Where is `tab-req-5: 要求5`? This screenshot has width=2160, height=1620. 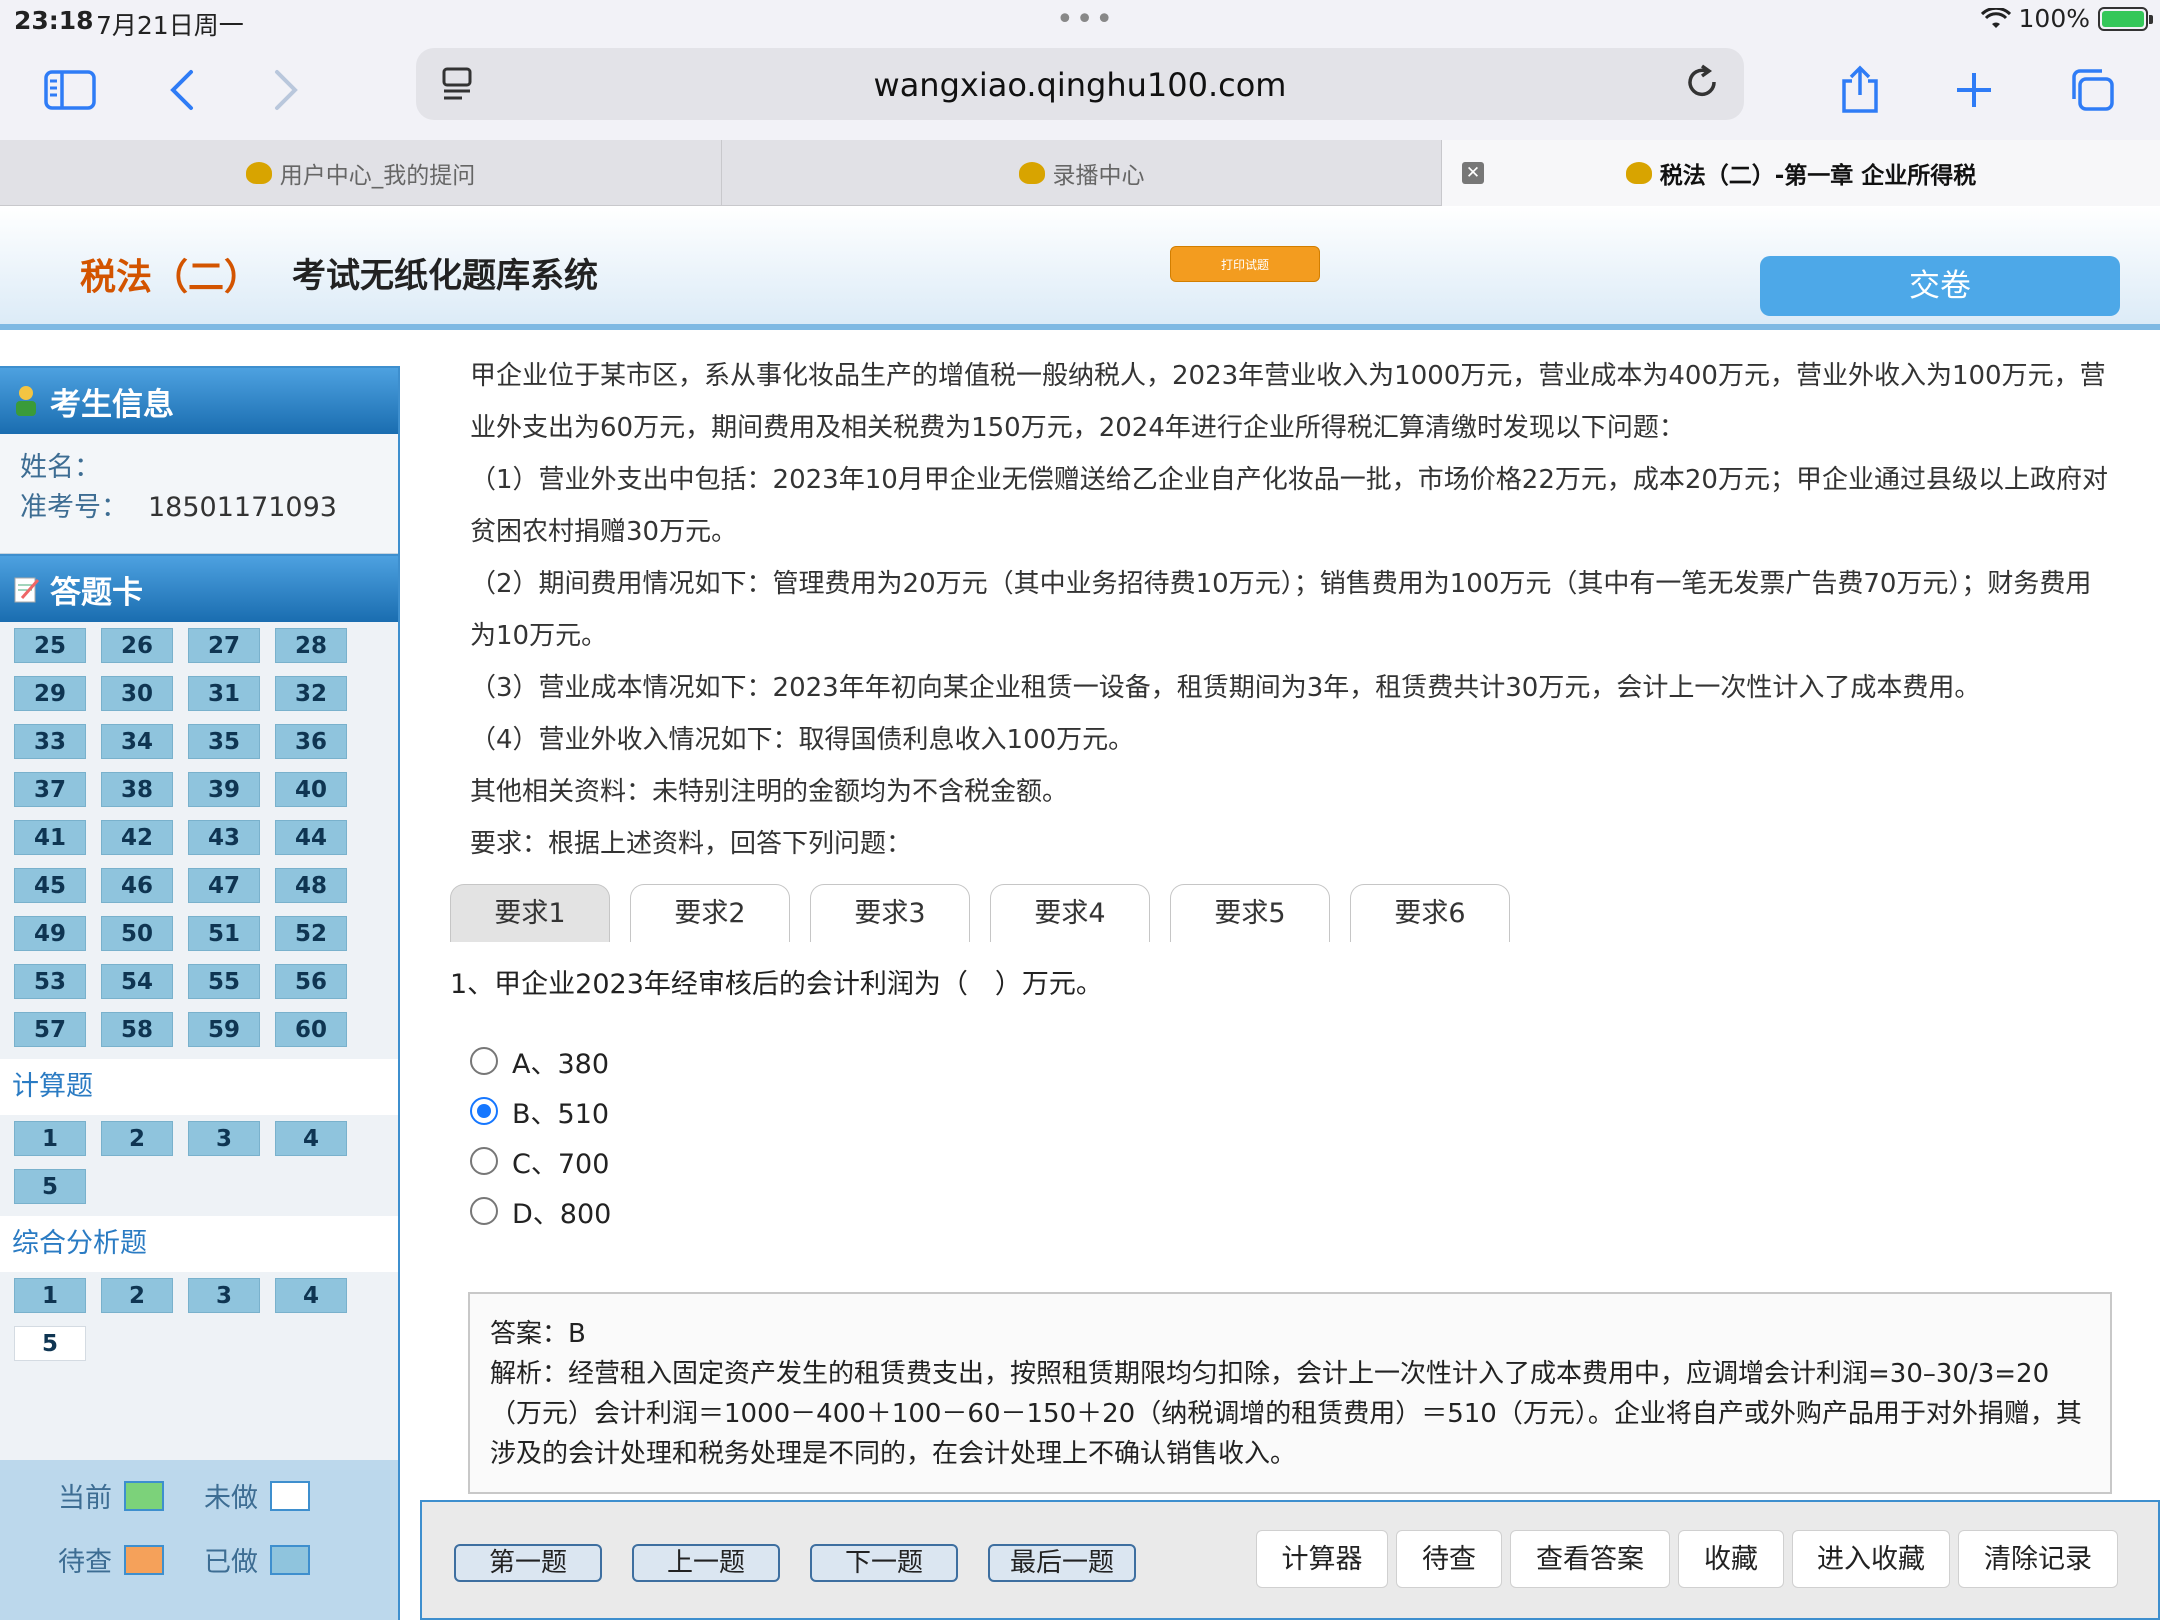
tab-req-5: 要求5 is located at coordinates (1250, 913).